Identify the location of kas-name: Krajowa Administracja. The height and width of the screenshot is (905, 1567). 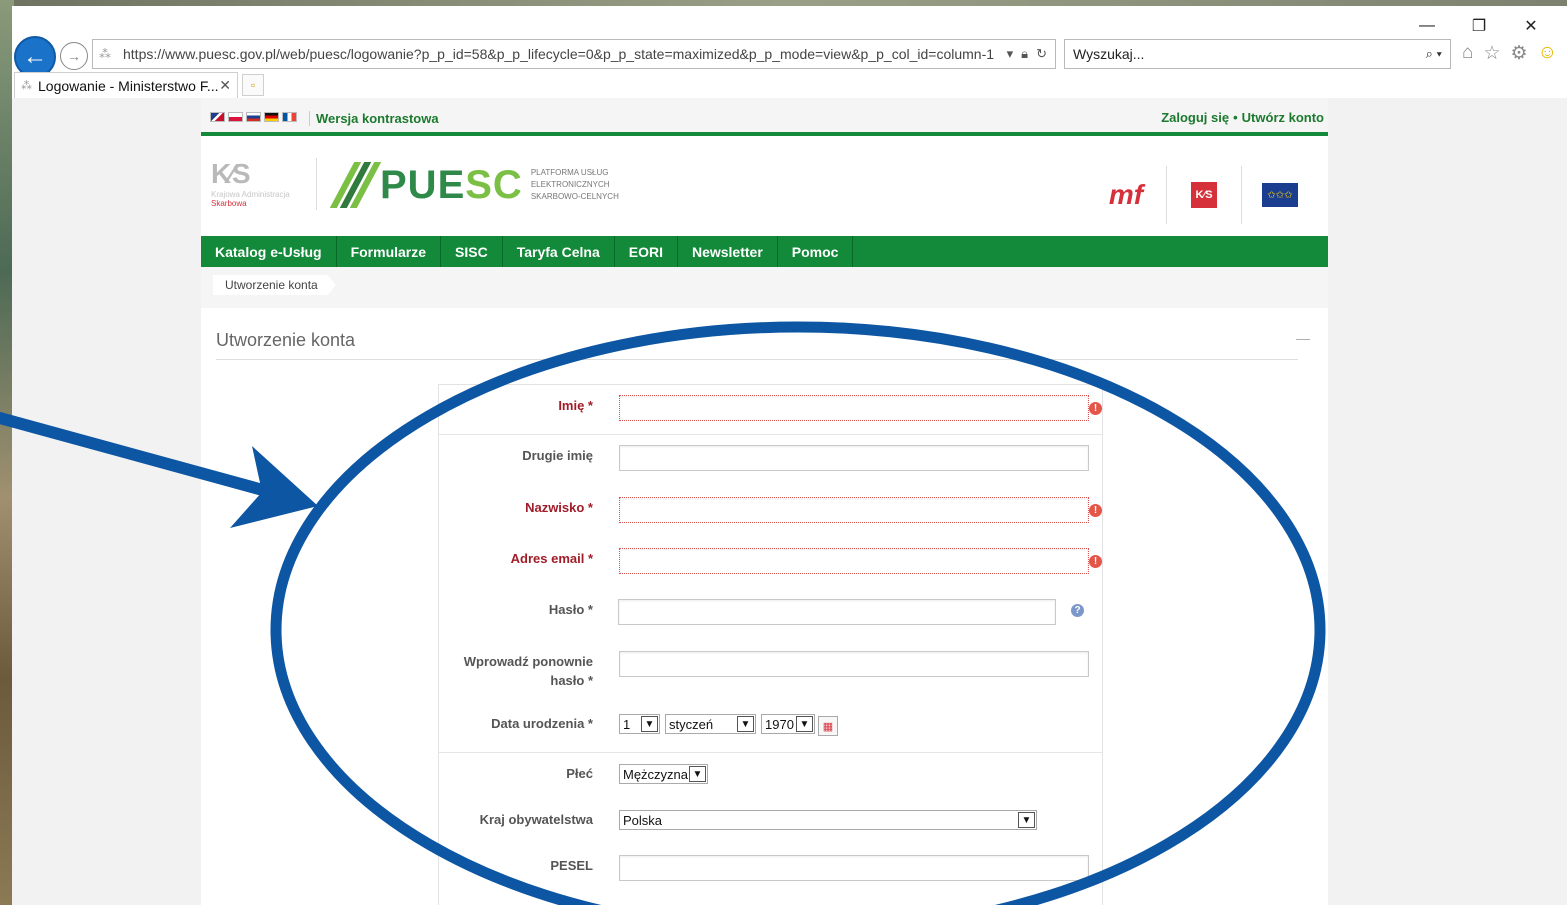
(250, 194).